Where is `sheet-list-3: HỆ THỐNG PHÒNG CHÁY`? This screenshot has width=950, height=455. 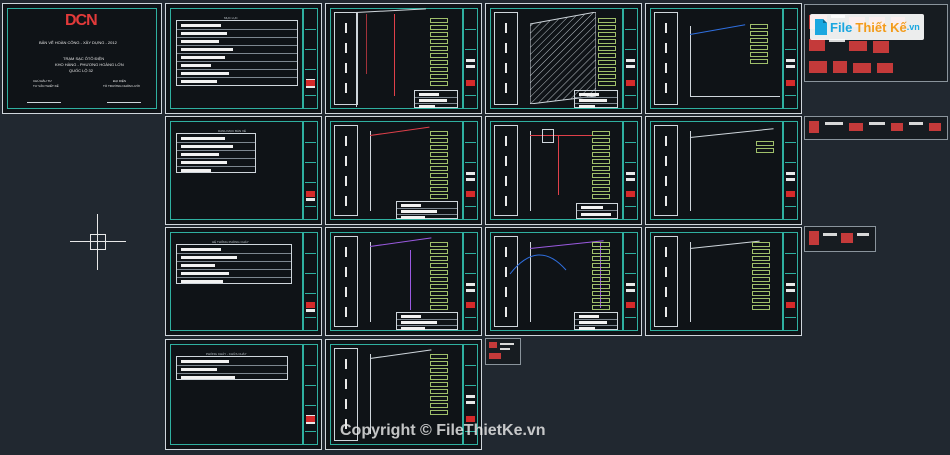 sheet-list-3: HỆ THỐNG PHÒNG CHÁY is located at coordinates (243, 281).